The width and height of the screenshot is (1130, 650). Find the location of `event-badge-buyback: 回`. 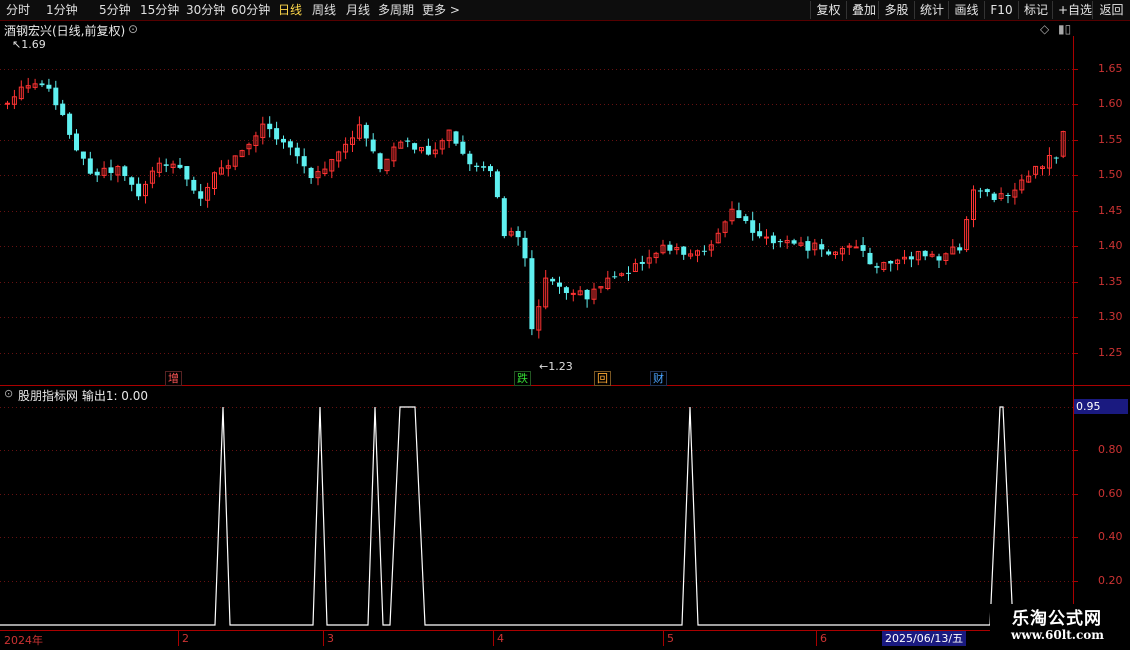

event-badge-buyback: 回 is located at coordinates (602, 378).